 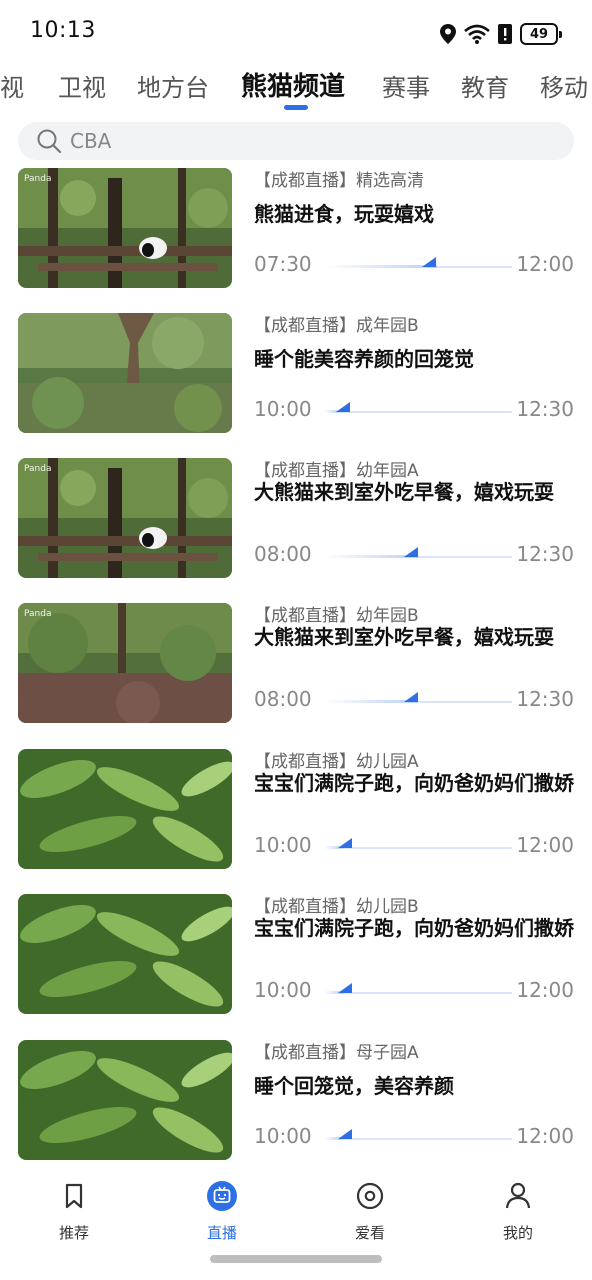 I want to click on item-source: 【成都直播】母子园A, so click(x=336, y=1053).